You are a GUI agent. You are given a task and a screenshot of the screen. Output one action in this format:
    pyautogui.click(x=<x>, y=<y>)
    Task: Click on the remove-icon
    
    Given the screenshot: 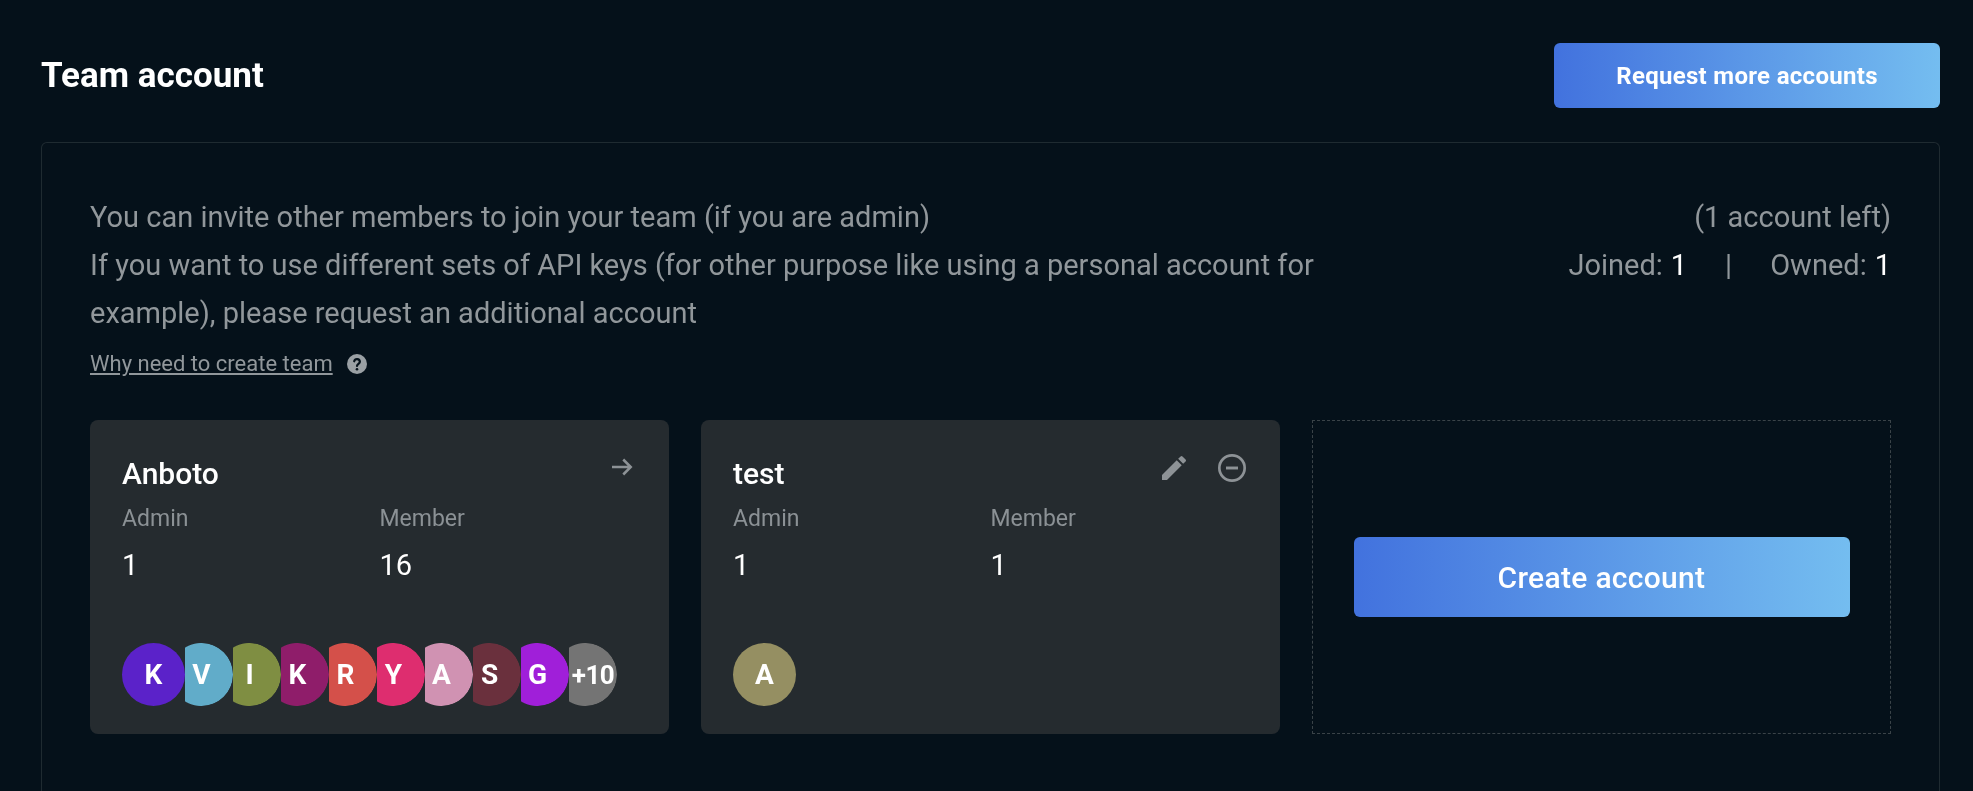 What is the action you would take?
    pyautogui.click(x=1232, y=468)
    